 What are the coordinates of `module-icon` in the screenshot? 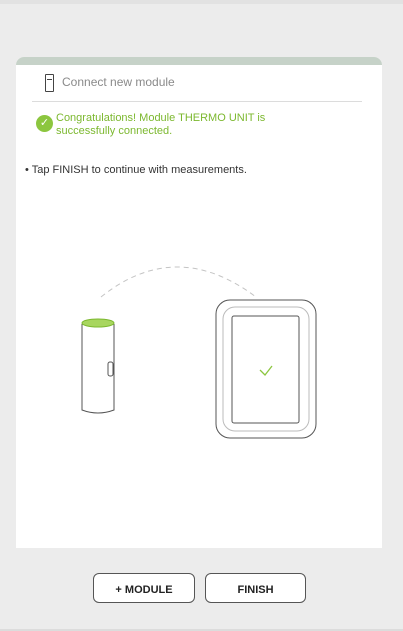 It's located at (49, 83).